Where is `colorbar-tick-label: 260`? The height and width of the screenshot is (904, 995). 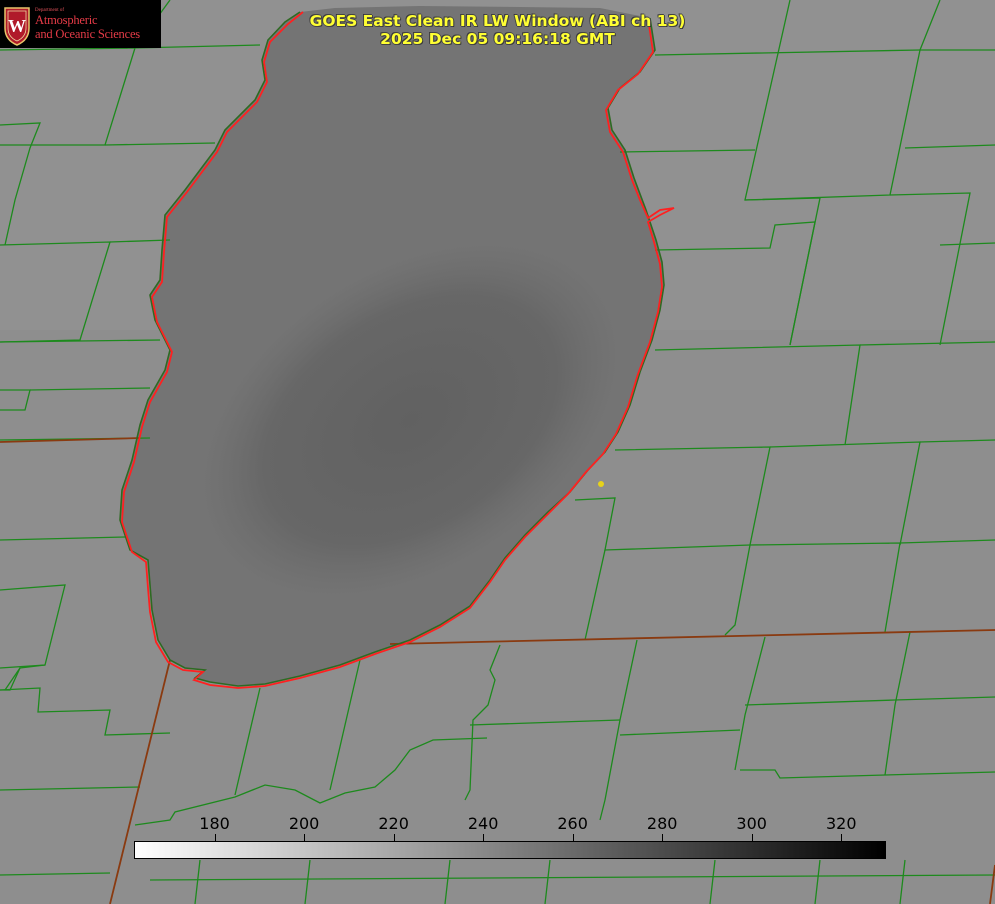 colorbar-tick-label: 260 is located at coordinates (572, 823).